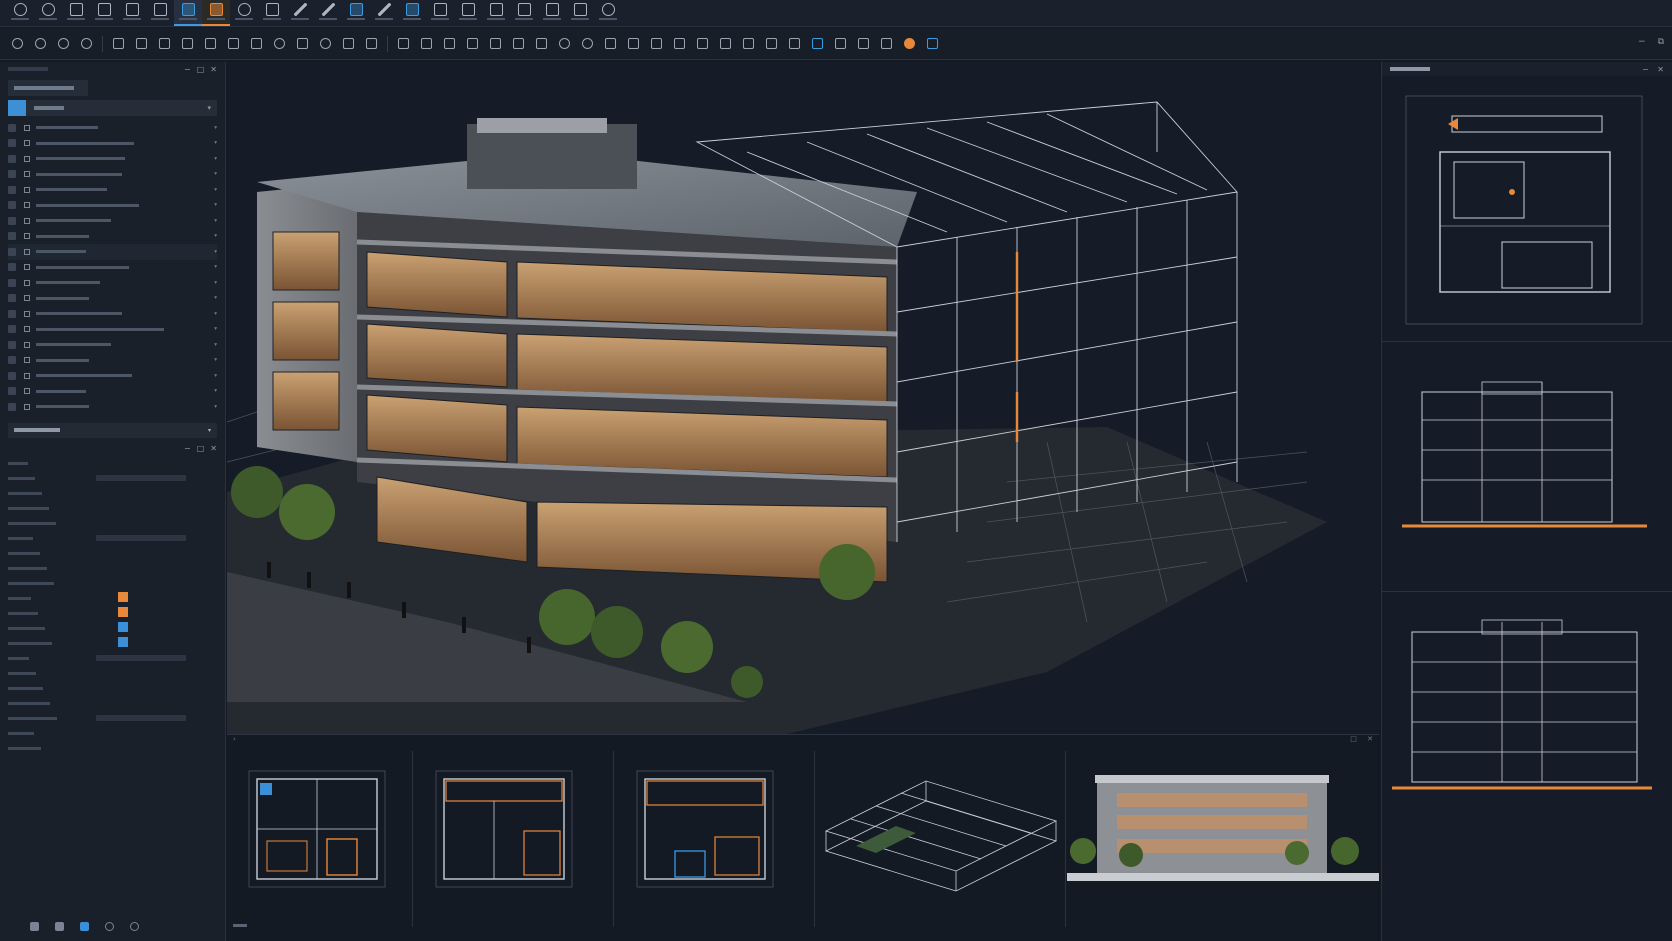  Describe the element at coordinates (1223, 839) in the screenshot. I see `render-thumbnail` at that location.